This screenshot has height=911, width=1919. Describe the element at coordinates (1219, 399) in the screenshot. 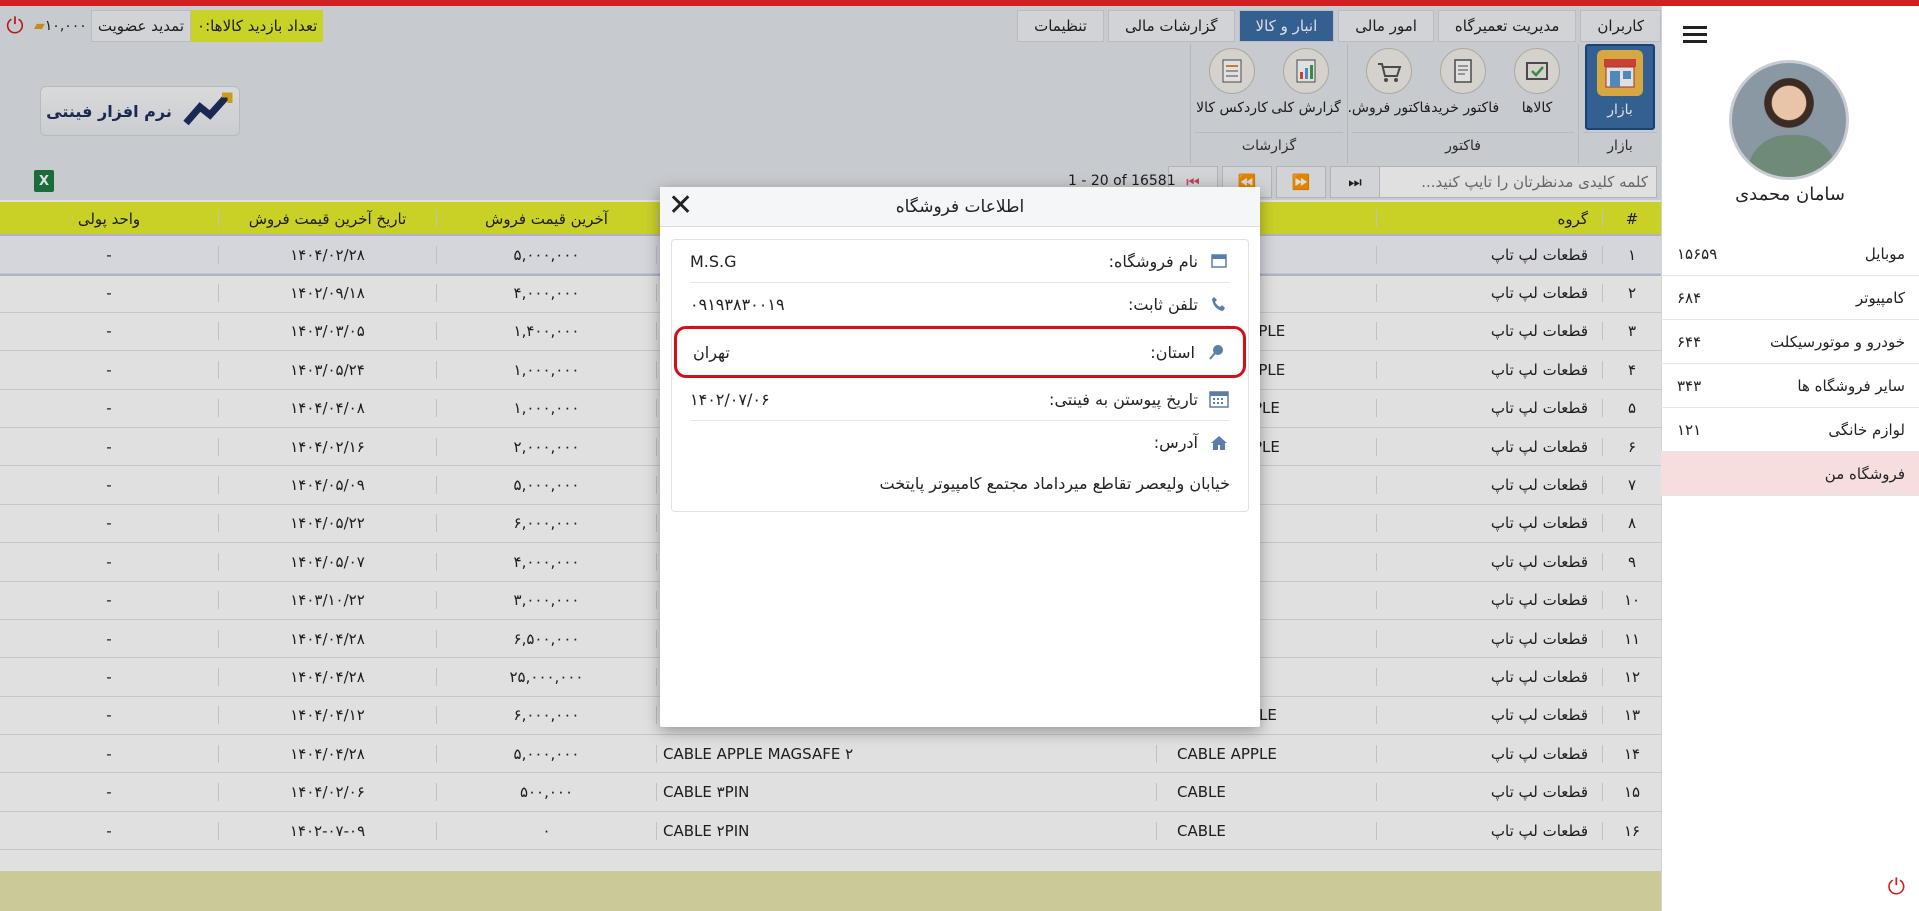

I see `calendar-icon` at that location.